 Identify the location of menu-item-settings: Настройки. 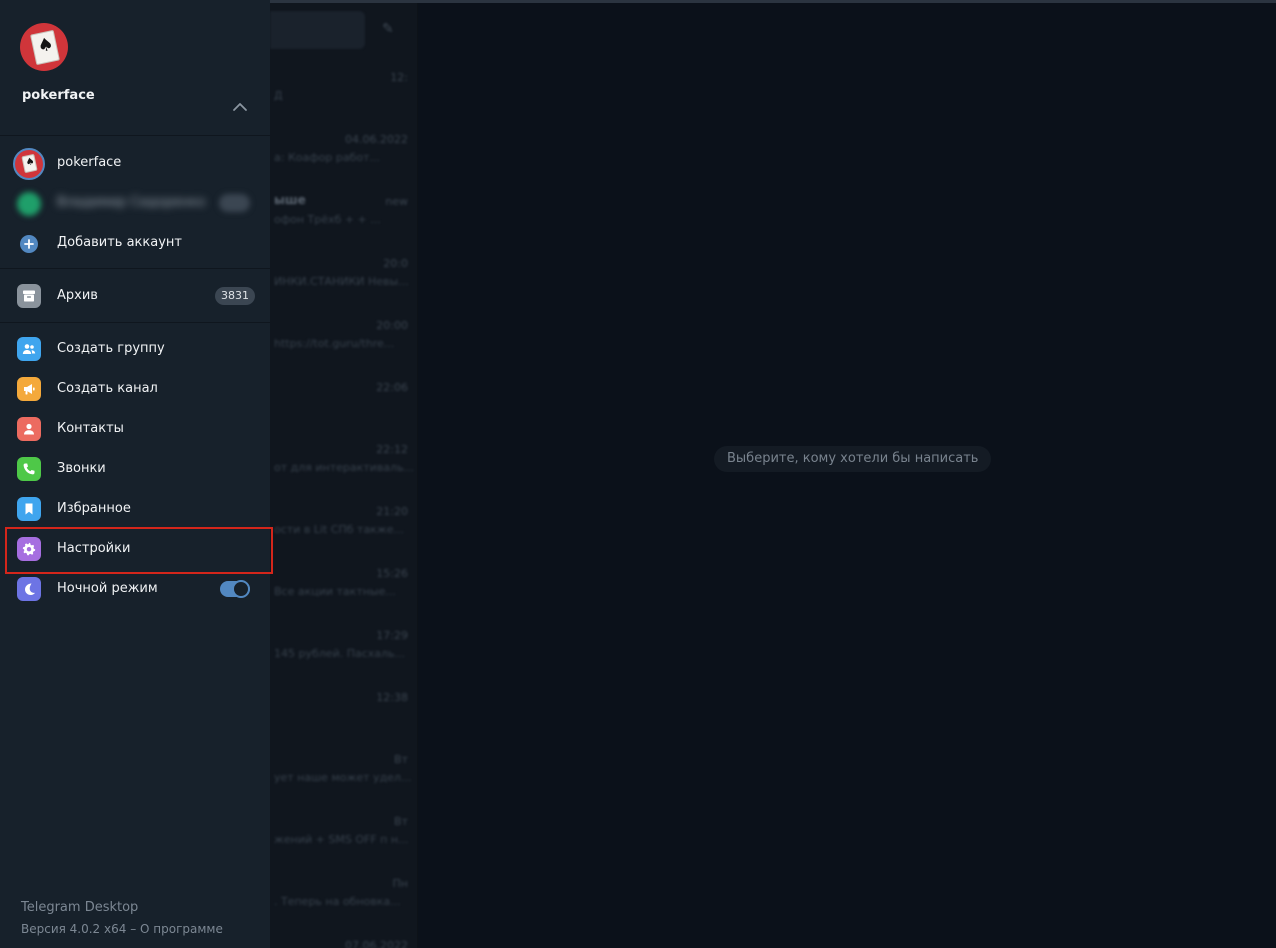
(135, 549).